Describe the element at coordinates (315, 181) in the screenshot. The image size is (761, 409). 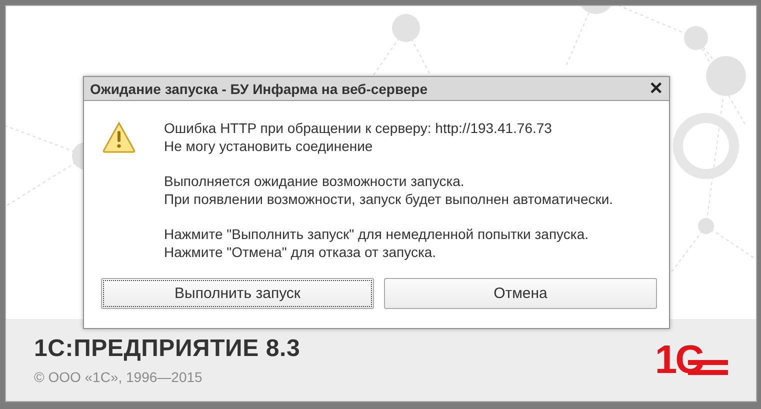
I see `message-line: Выполняется ожидание возможности запуска.` at that location.